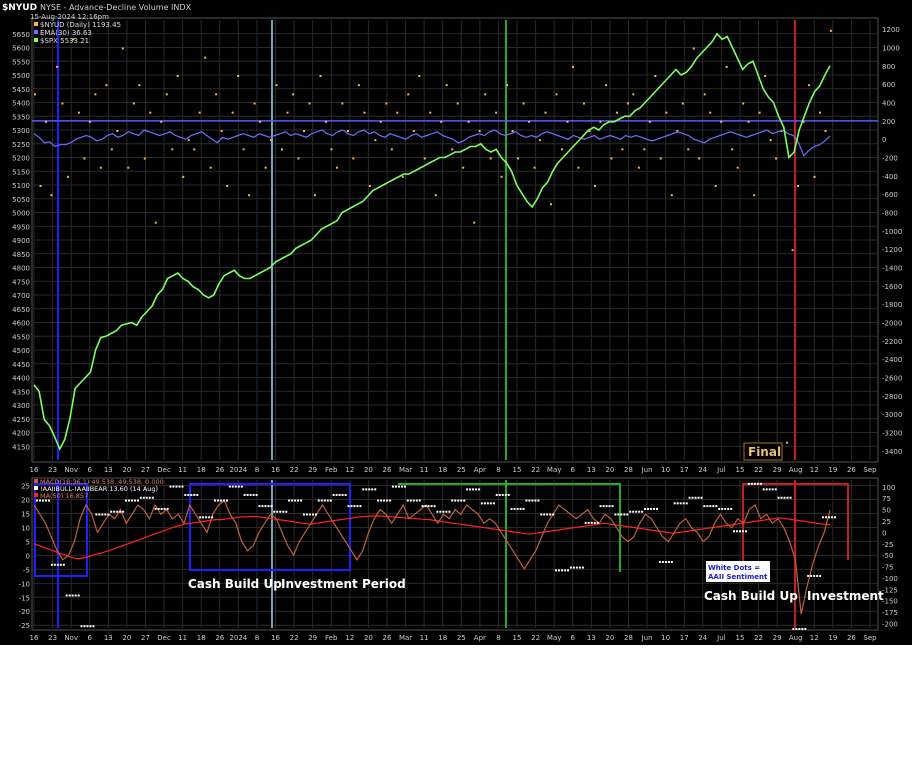 Image resolution: width=912 pixels, height=763 pixels. Describe the element at coordinates (424, 638) in the screenshot. I see `indicator-x-tick-label: 11` at that location.